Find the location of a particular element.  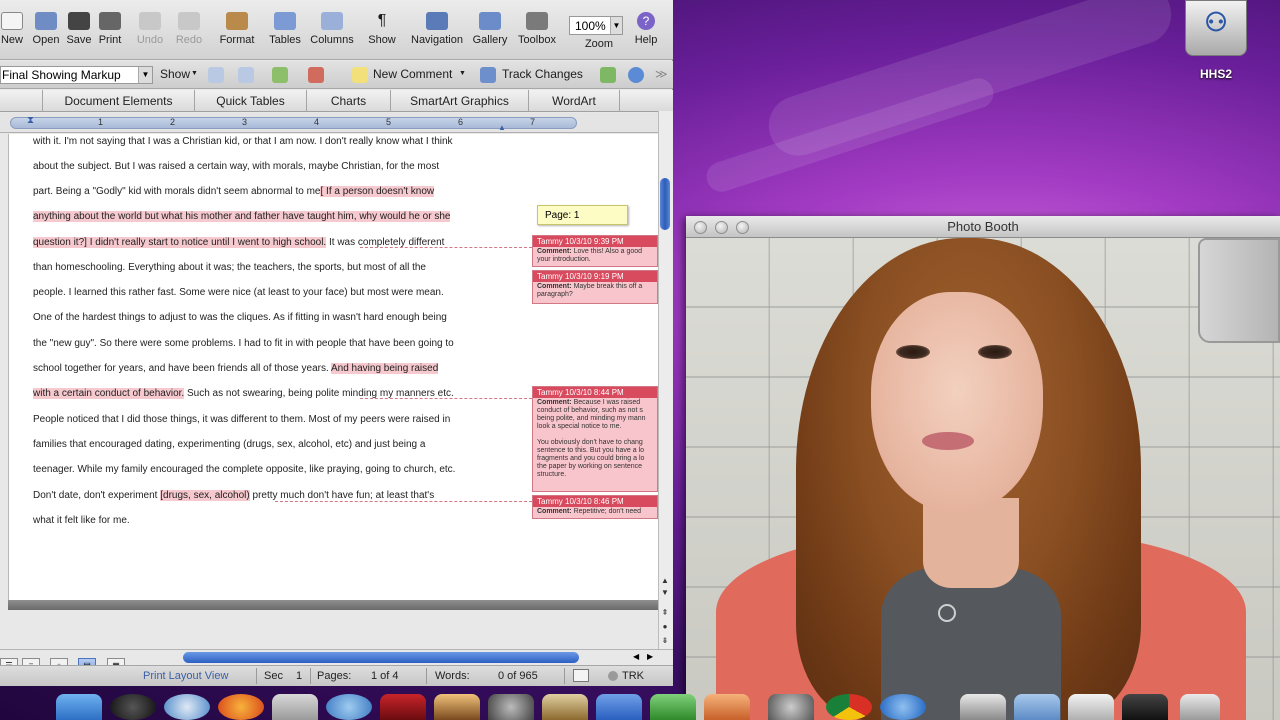

save-button: Save is located at coordinates (79, 25).